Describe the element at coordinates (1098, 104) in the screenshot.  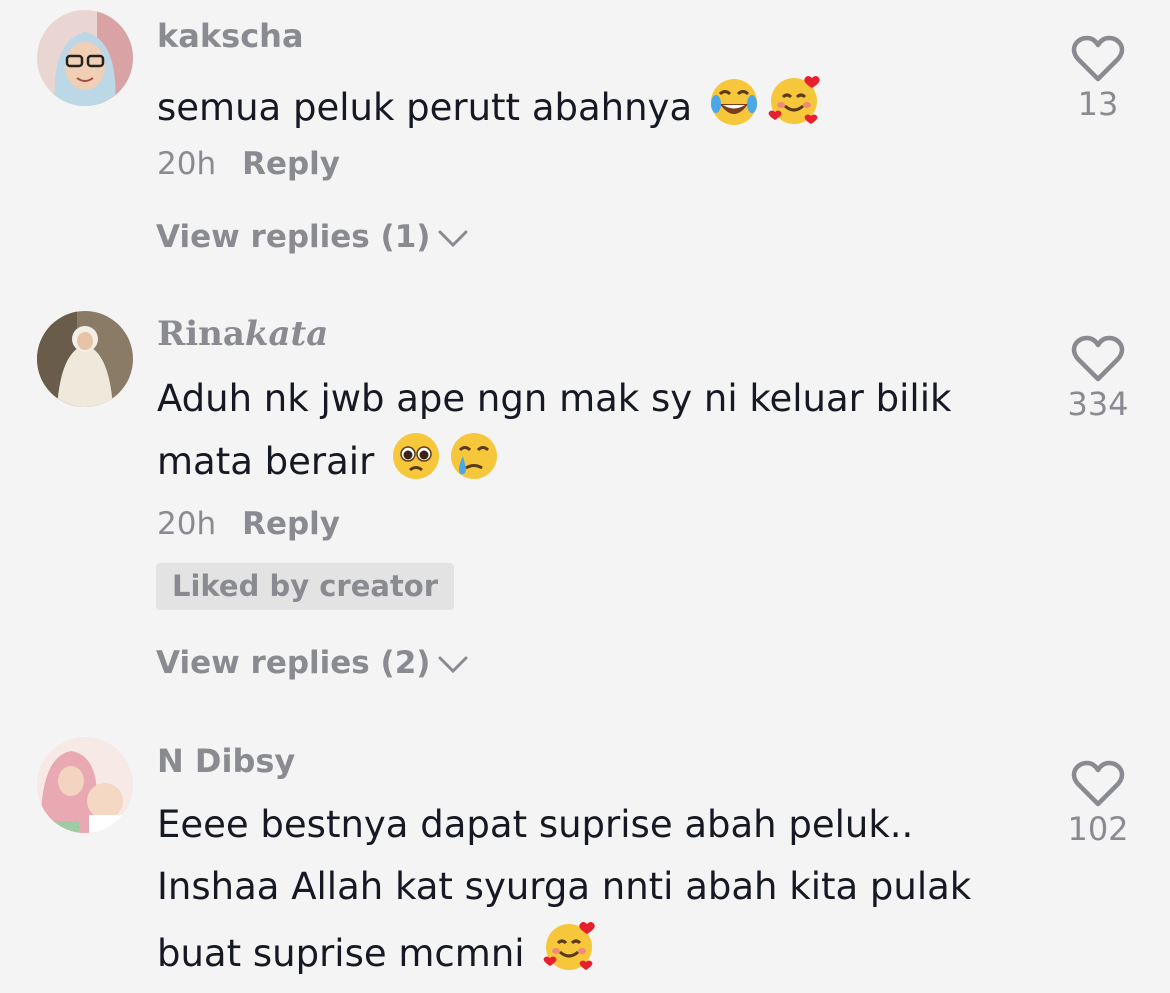
I see `like-count: 13` at that location.